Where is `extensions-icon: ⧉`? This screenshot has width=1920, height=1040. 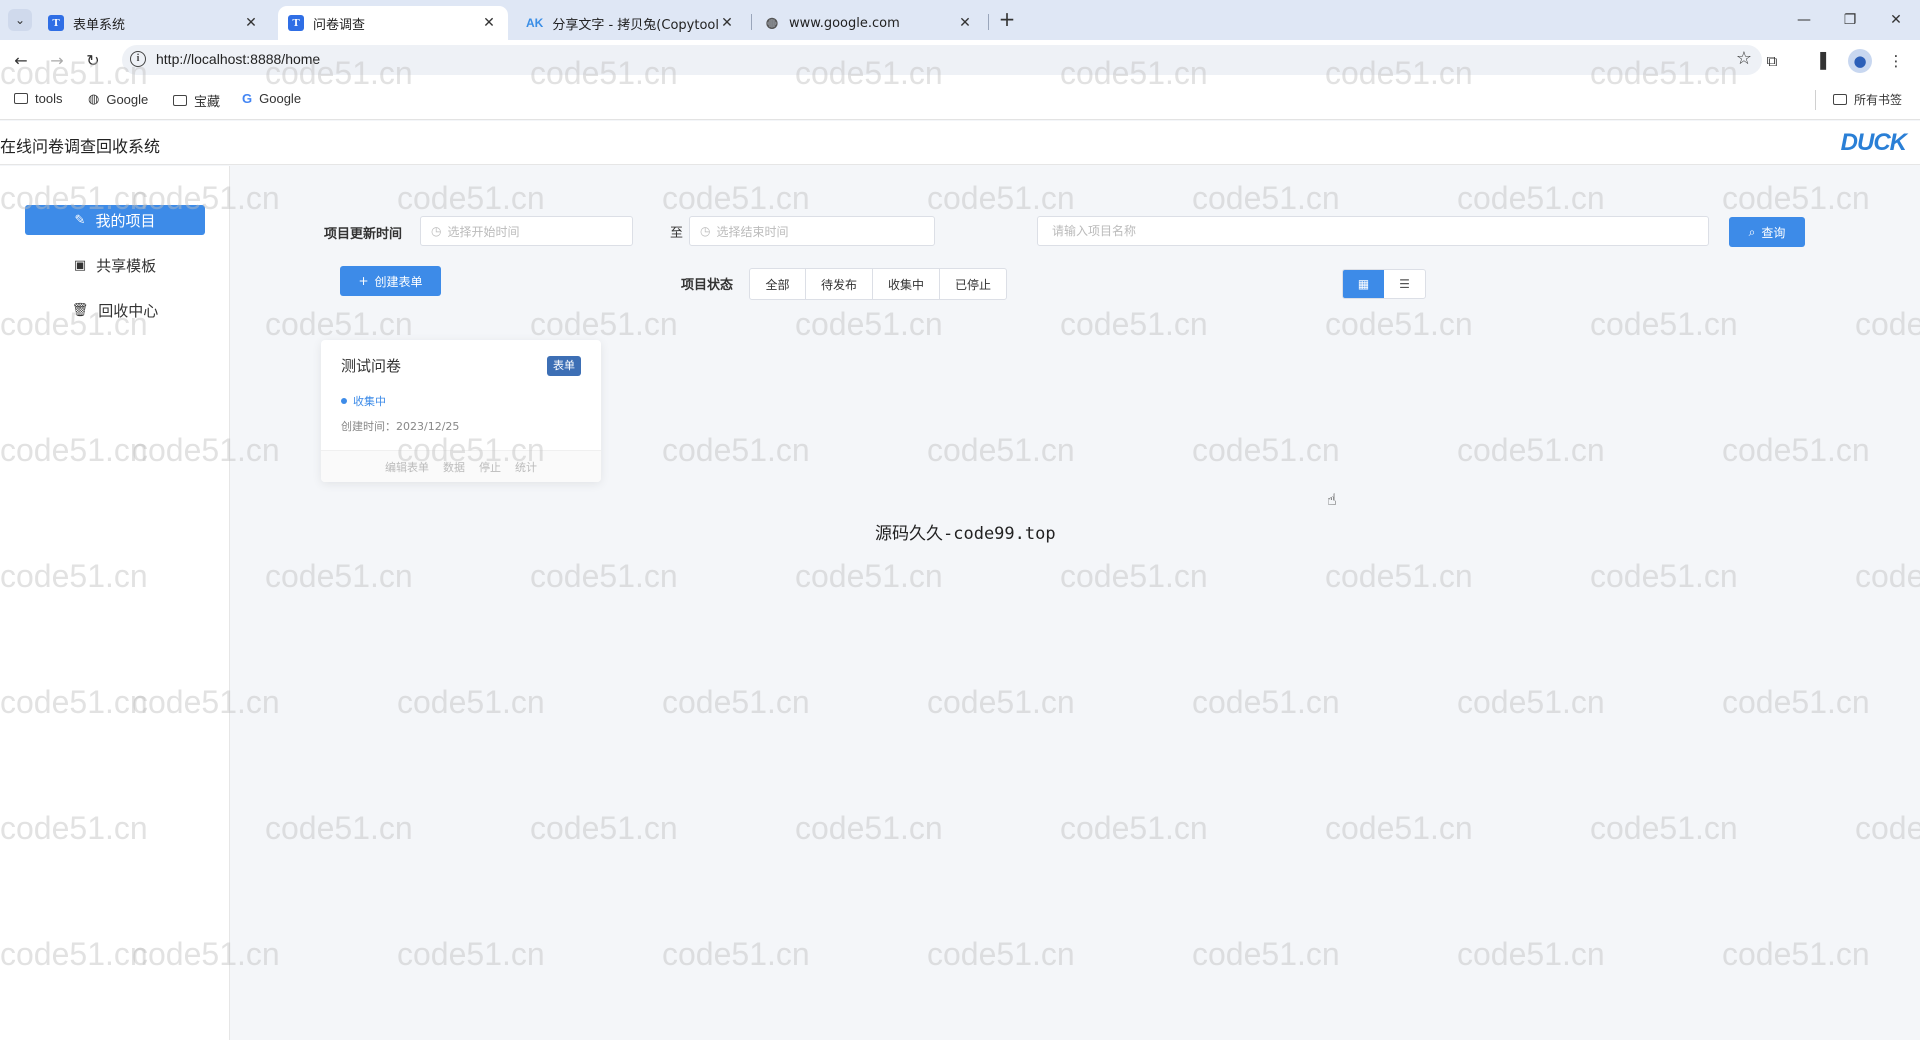 extensions-icon: ⧉ is located at coordinates (1772, 61).